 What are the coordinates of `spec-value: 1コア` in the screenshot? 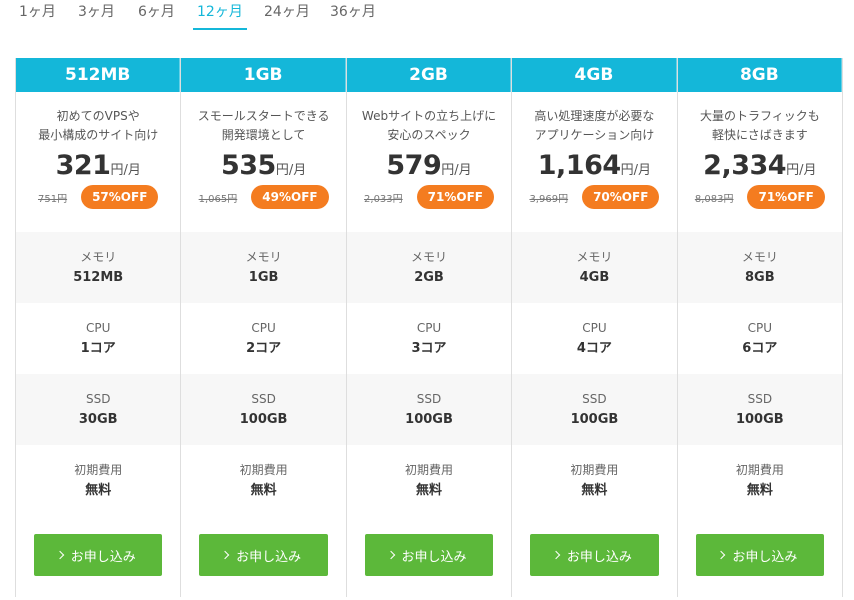 It's located at (98, 348).